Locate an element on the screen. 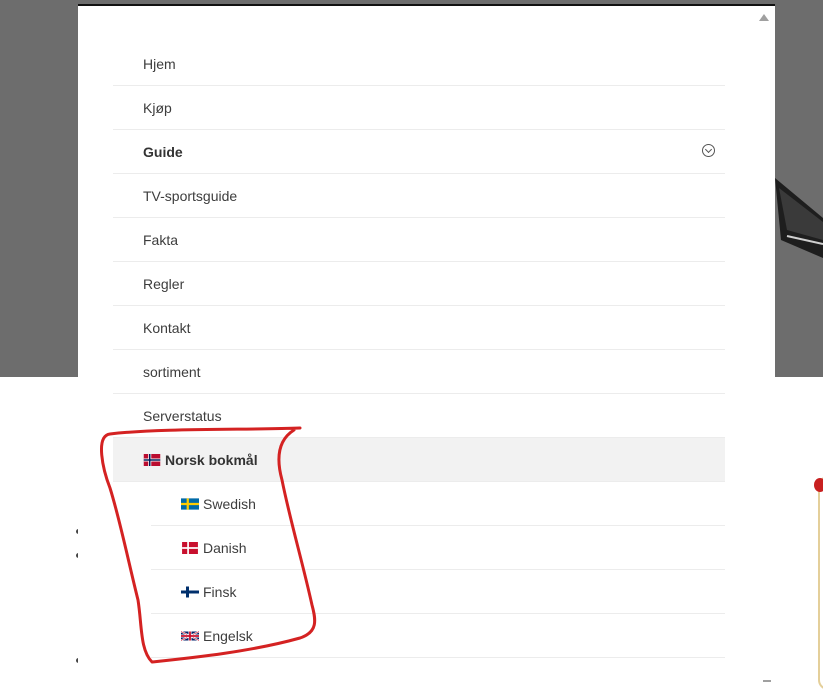  background-card is located at coordinates (820, 583).